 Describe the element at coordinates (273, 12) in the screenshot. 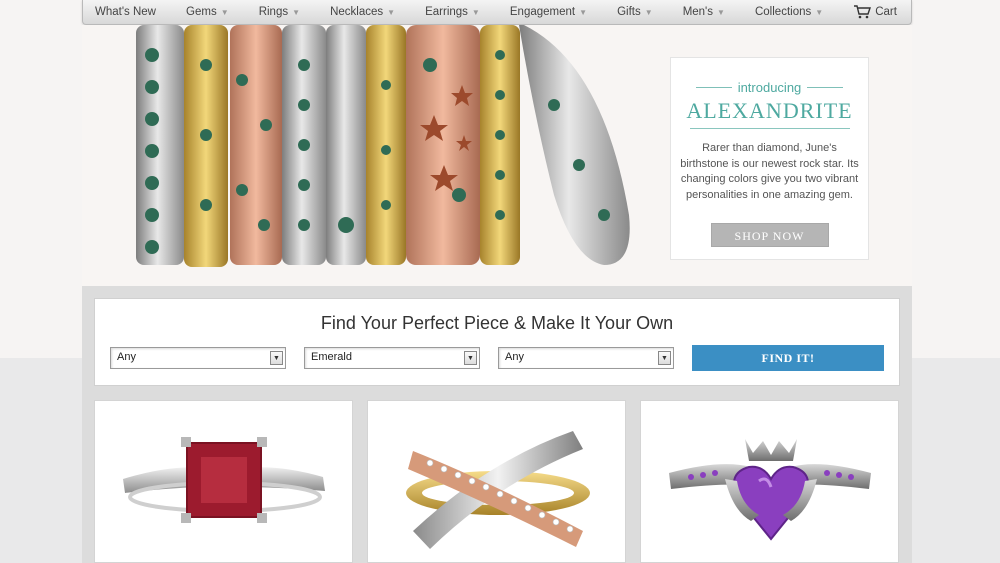

I see `nav-label: Rings` at that location.